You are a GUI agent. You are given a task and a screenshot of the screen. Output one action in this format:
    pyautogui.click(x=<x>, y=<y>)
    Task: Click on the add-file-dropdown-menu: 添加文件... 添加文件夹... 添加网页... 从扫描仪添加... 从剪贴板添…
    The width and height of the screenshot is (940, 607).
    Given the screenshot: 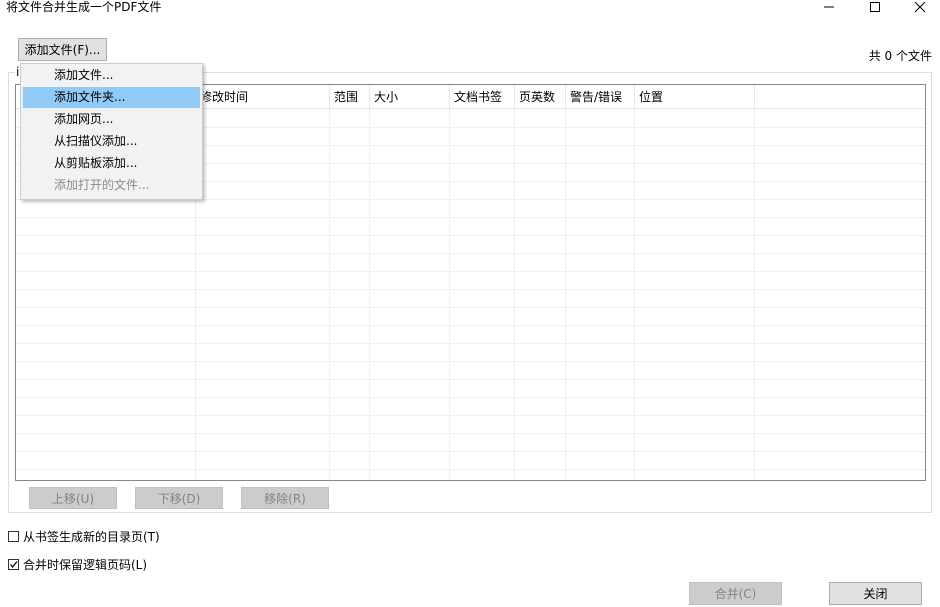 What is the action you would take?
    pyautogui.click(x=111, y=131)
    